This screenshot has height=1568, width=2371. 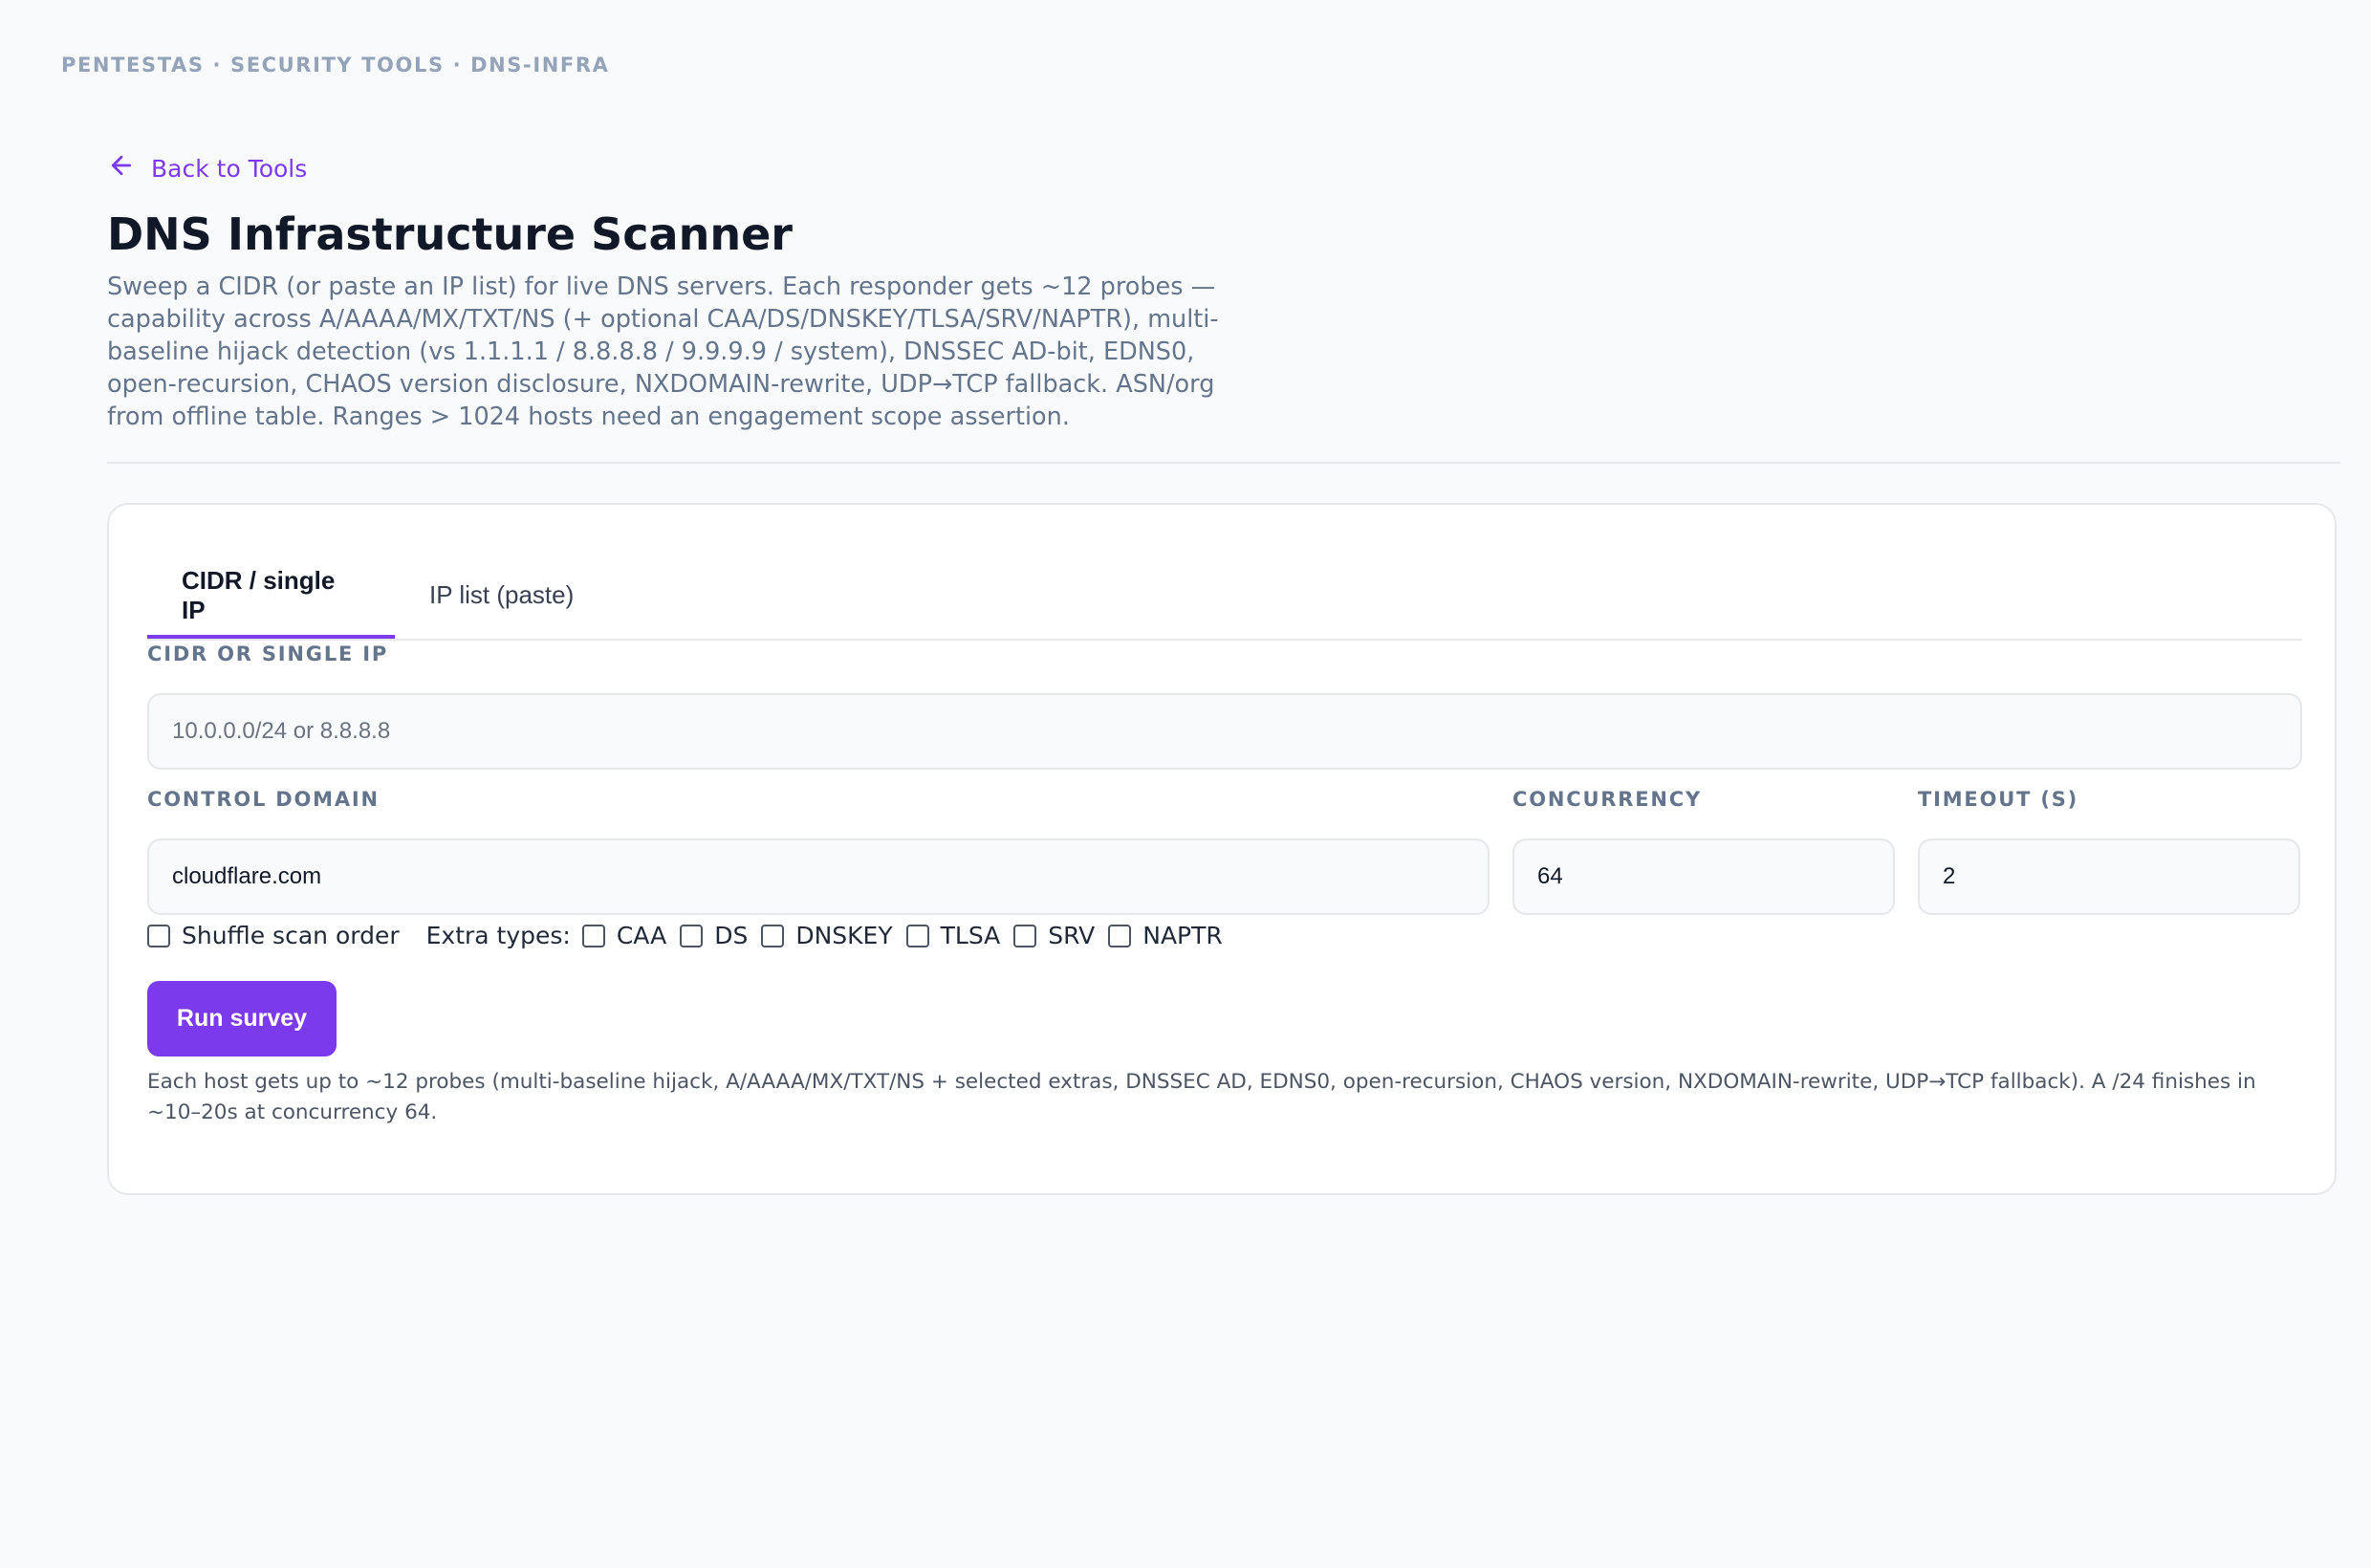 I want to click on page-title: DNS Infrastructure Scanner, so click(x=450, y=234).